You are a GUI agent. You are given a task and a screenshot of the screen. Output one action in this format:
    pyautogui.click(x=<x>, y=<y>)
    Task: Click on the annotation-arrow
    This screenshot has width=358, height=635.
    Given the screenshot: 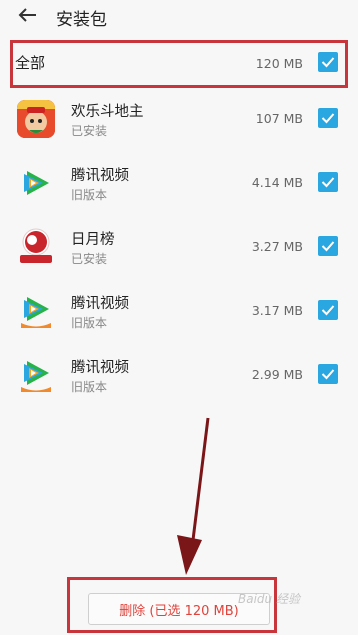 What is the action you would take?
    pyautogui.click(x=193, y=496)
    